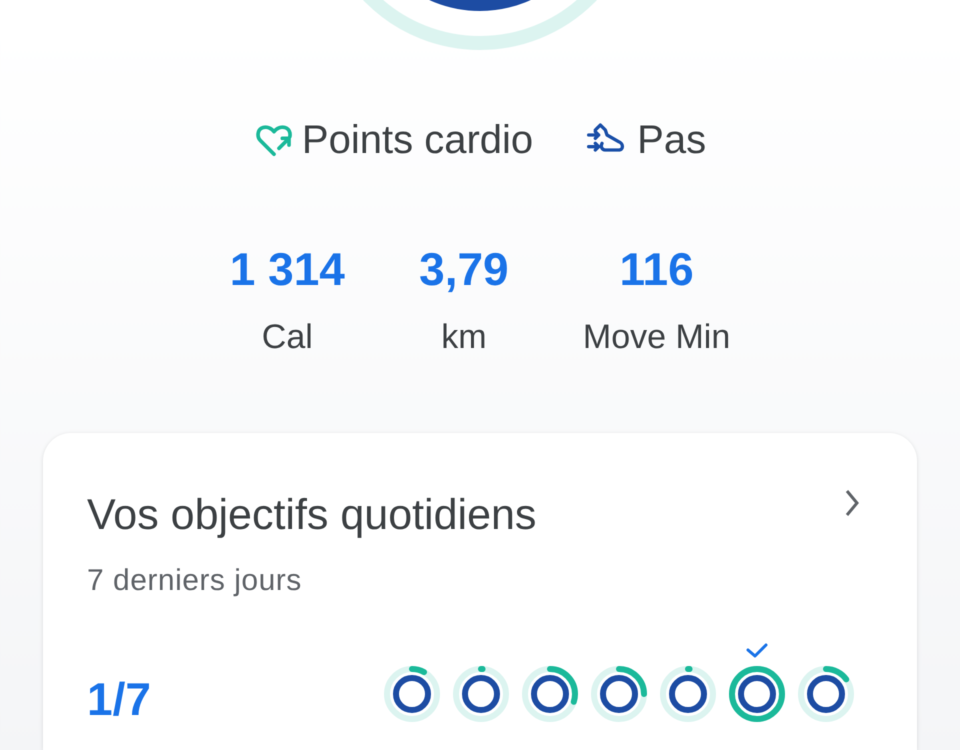  Describe the element at coordinates (287, 337) in the screenshot. I see `stat-label: Cal` at that location.